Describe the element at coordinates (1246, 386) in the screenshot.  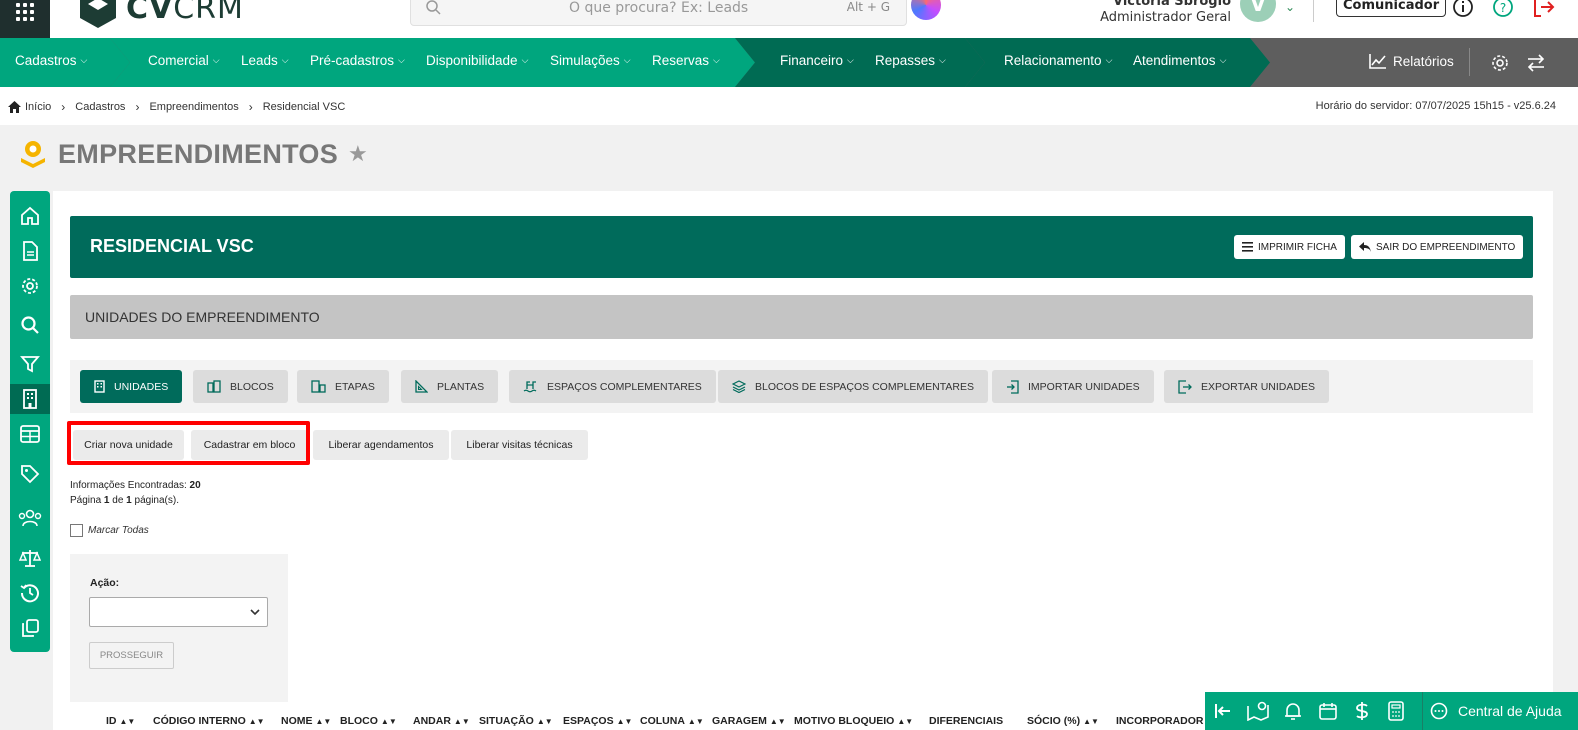
I see `tab-exportar-unidades: EXPORTAR UNIDADES` at that location.